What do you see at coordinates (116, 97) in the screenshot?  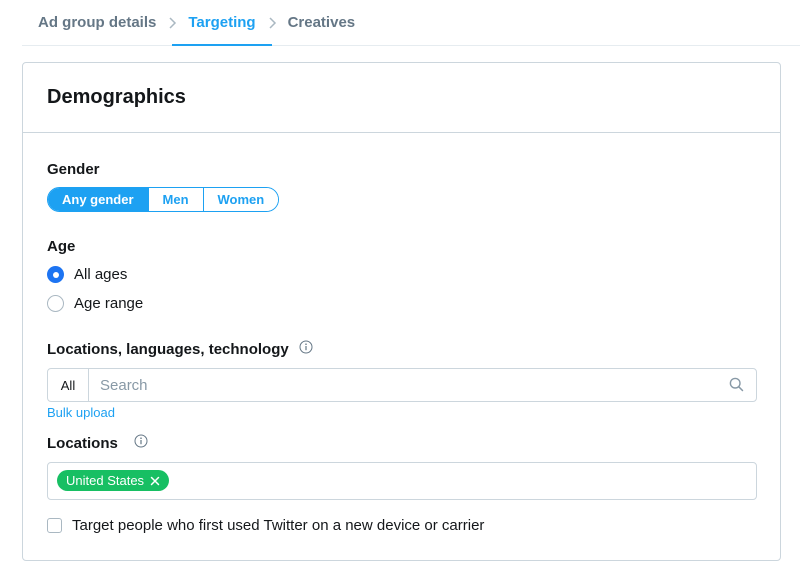 I see `card-title: Demographics` at bounding box center [116, 97].